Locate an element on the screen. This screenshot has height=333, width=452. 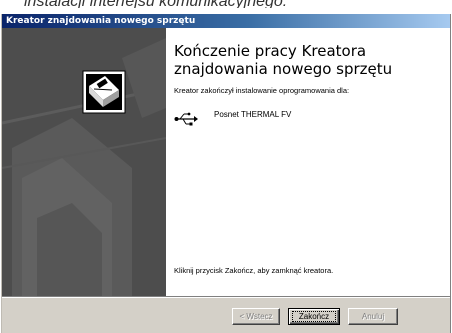
cancel-button: Anuluj is located at coordinates (373, 316).